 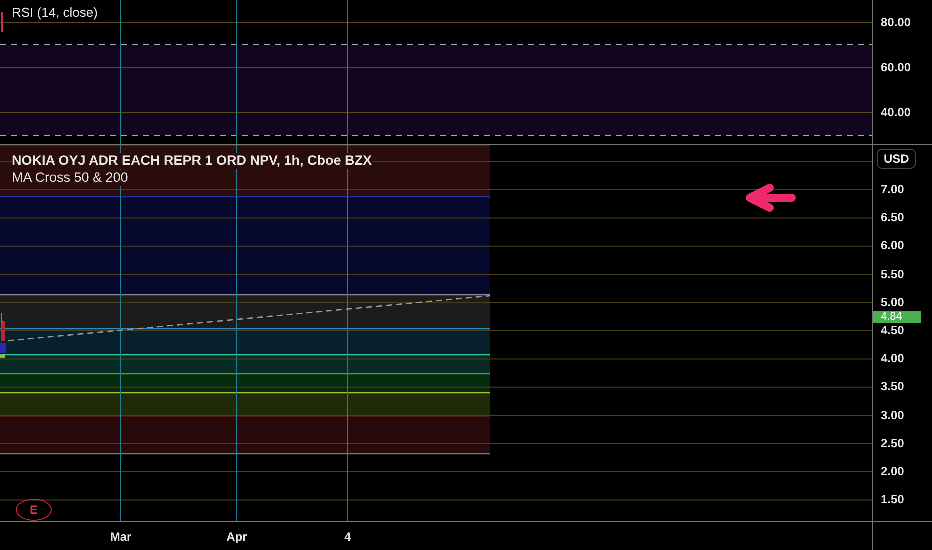 I want to click on axis-label: 5.50, so click(x=892, y=275).